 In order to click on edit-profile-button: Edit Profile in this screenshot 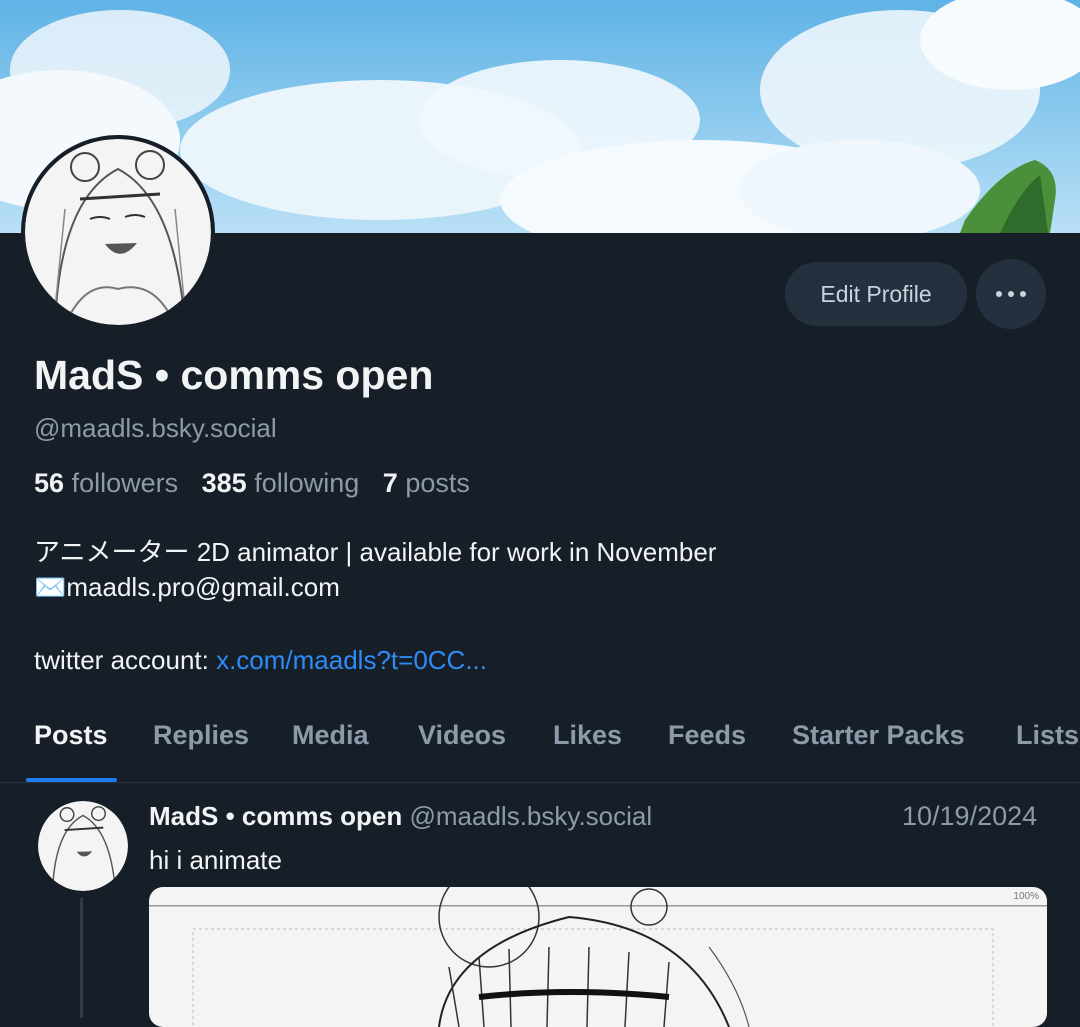, I will do `click(876, 294)`.